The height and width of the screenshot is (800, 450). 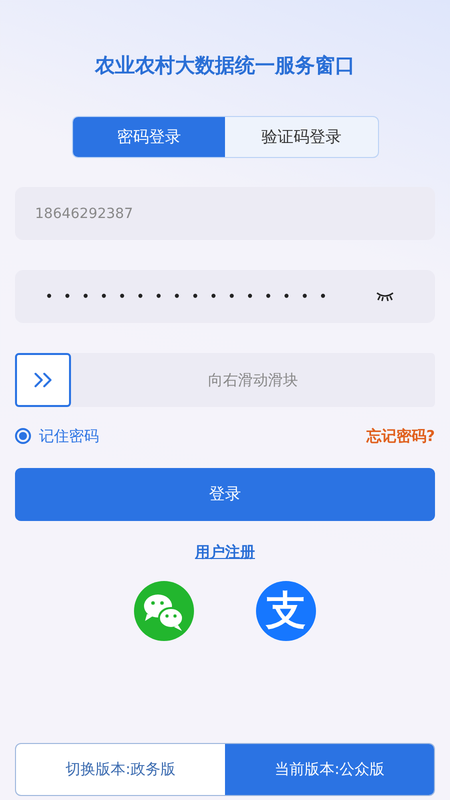 I want to click on version-tab: 当前版本:公众版, so click(x=329, y=769).